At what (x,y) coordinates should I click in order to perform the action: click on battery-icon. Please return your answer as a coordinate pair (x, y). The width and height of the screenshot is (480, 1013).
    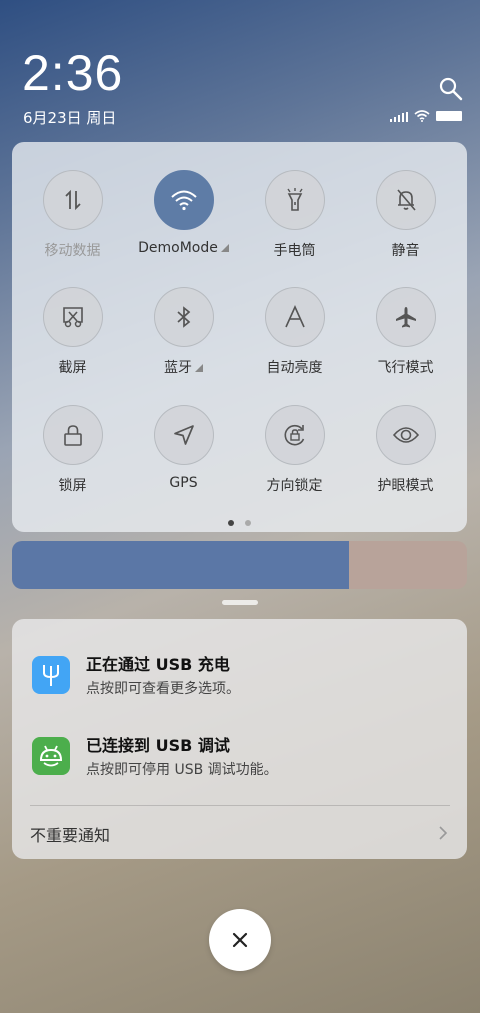
    Looking at the image, I should click on (449, 116).